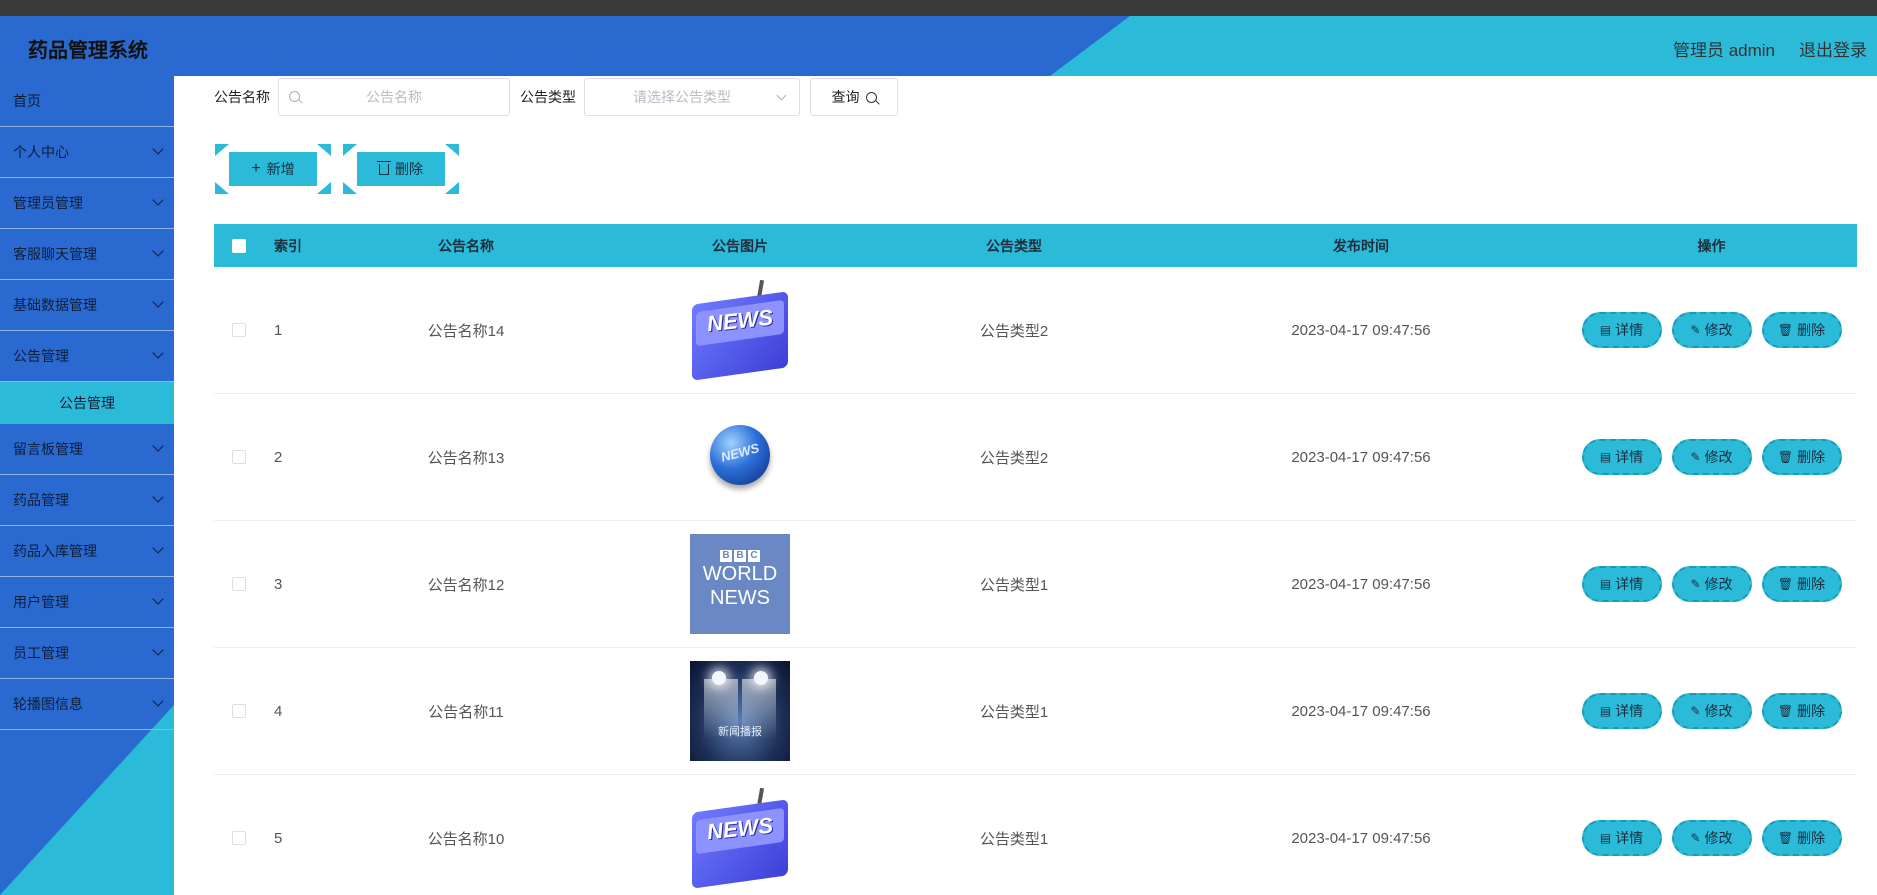 This screenshot has width=1877, height=895. Describe the element at coordinates (87, 101) in the screenshot. I see `sidebar-item-home: 首页` at that location.